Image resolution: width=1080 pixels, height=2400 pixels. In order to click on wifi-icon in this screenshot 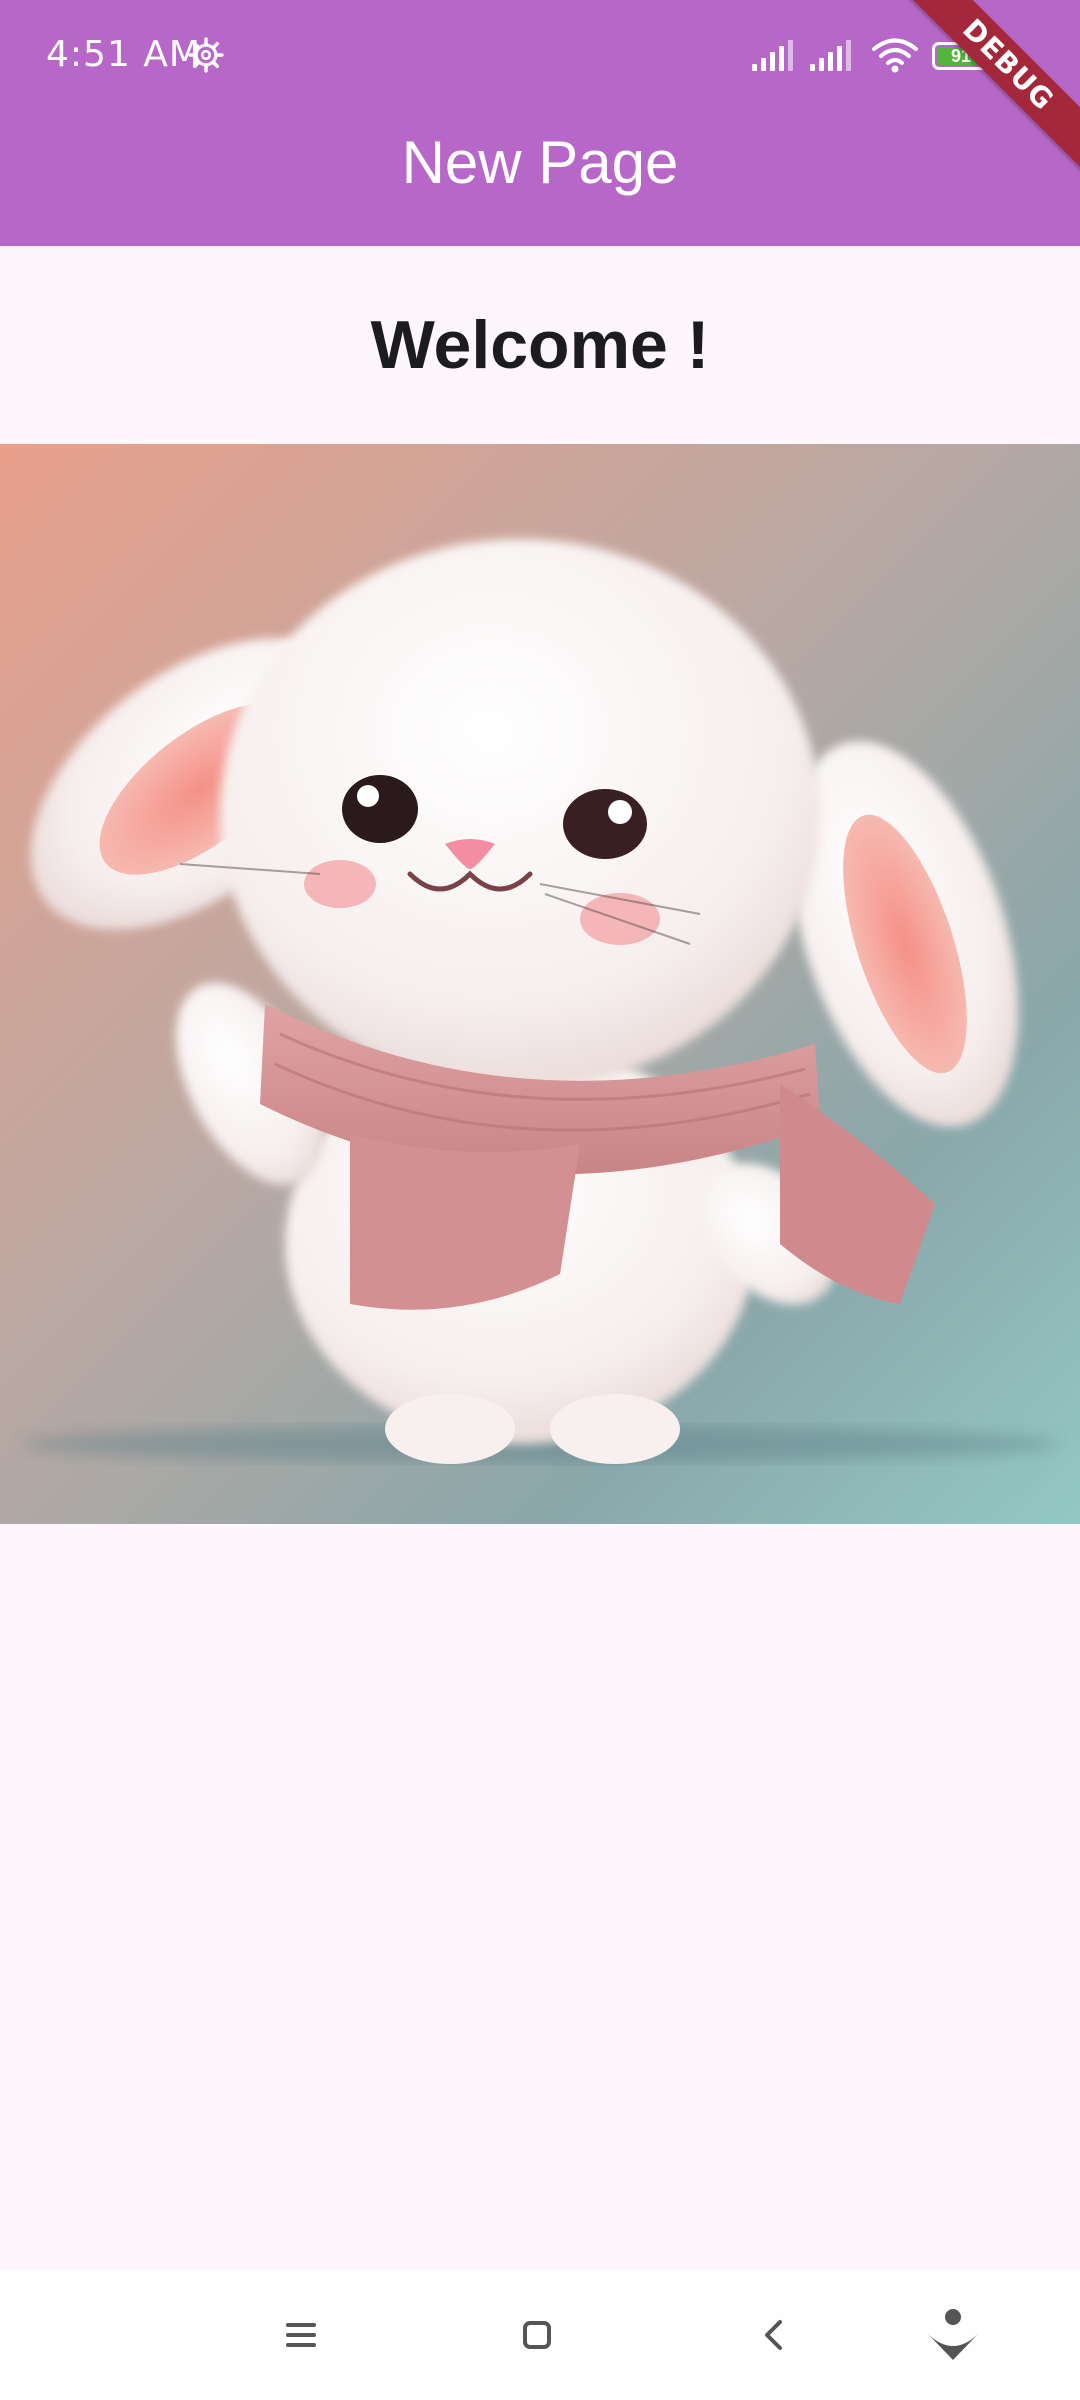, I will do `click(895, 55)`.